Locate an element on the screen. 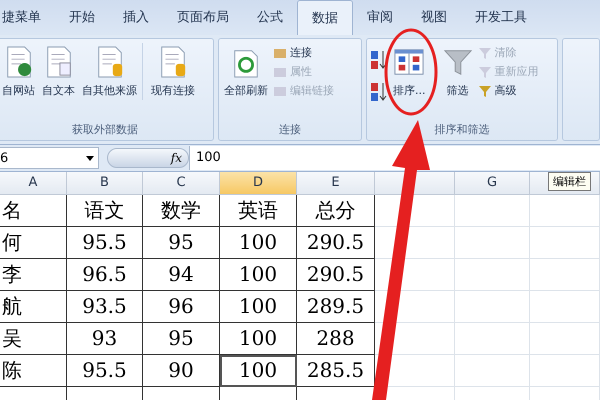 The height and width of the screenshot is (400, 600). column-header: D is located at coordinates (258, 183).